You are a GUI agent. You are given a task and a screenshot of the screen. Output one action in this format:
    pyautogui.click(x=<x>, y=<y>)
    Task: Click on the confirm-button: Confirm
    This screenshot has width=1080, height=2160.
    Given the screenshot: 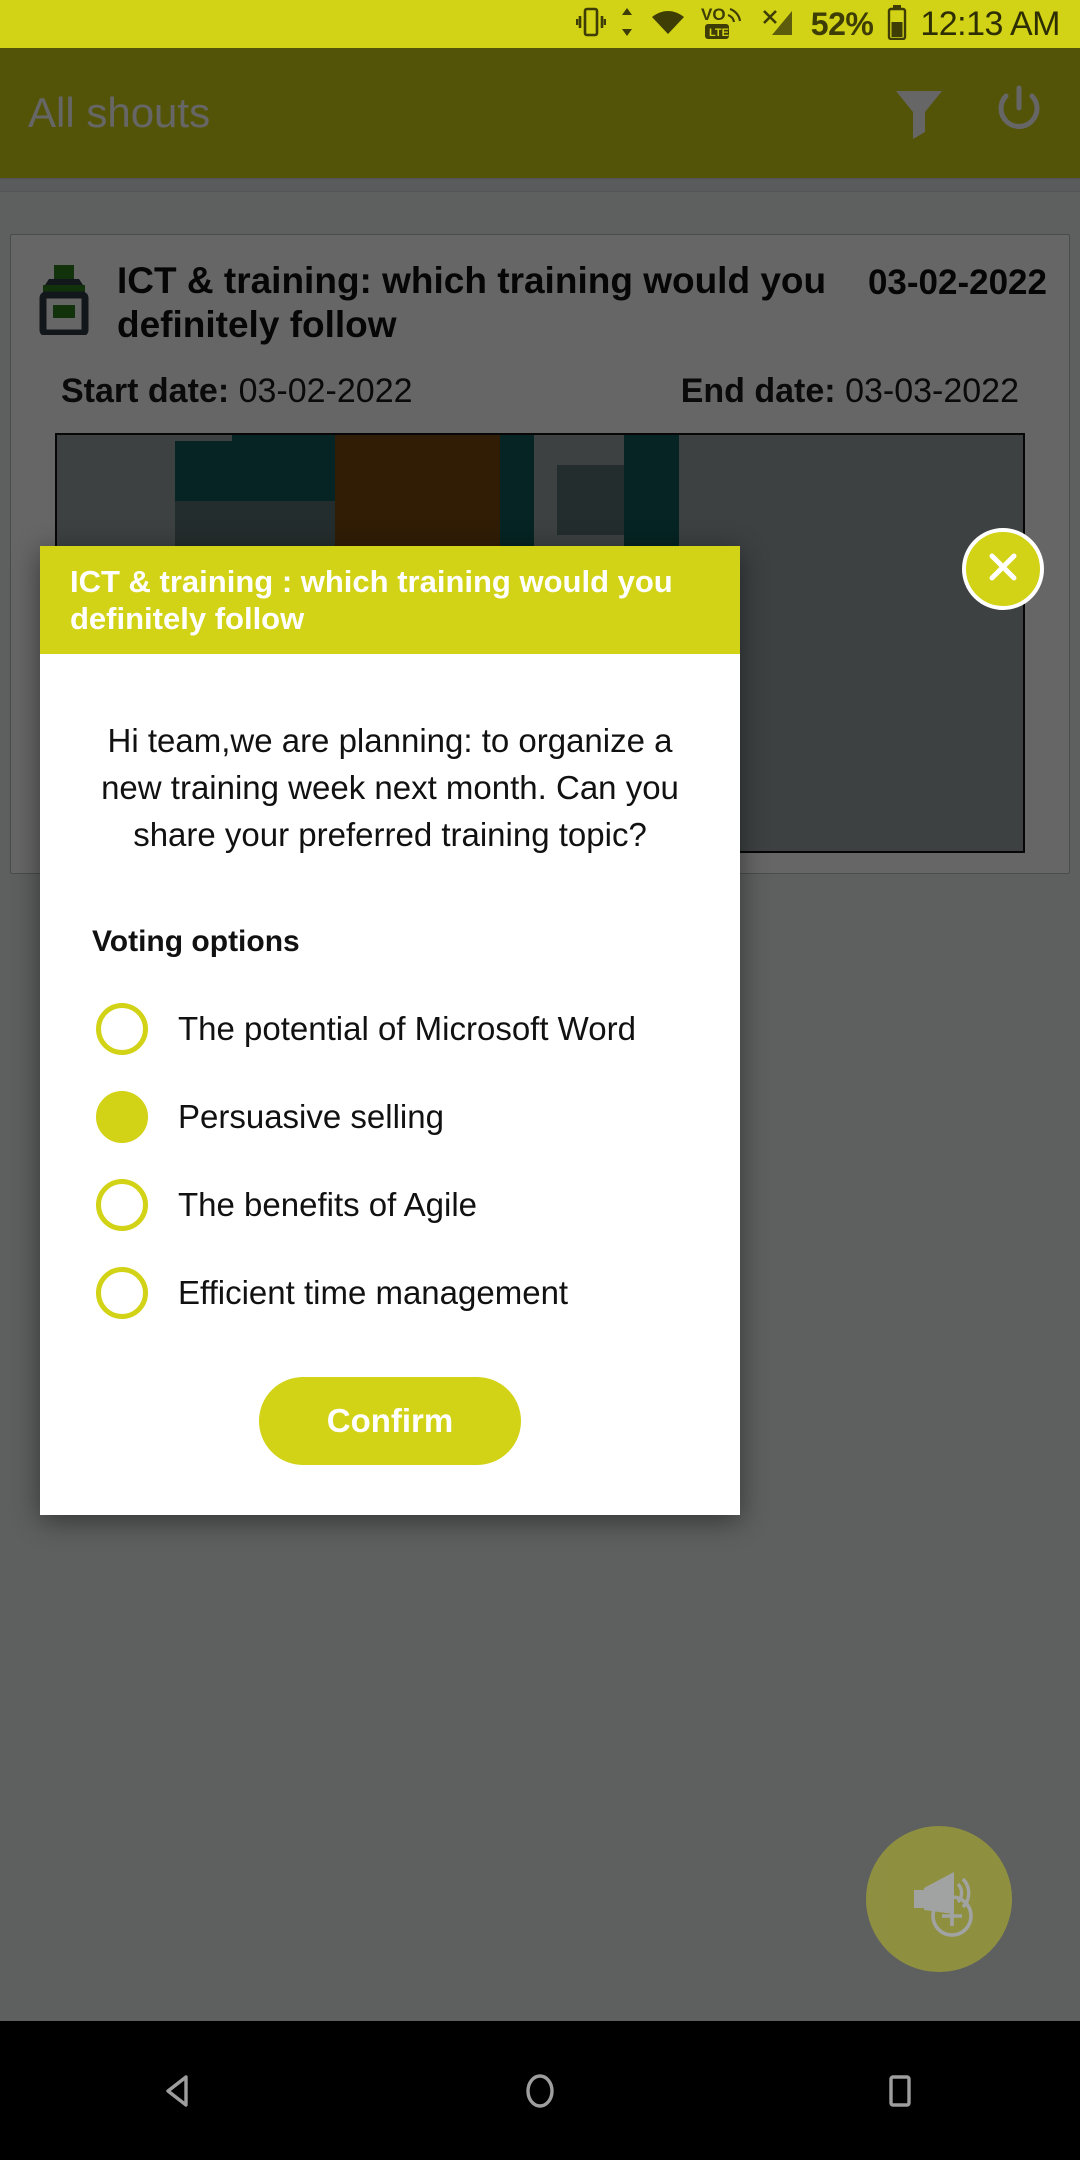 What is the action you would take?
    pyautogui.click(x=390, y=1420)
    